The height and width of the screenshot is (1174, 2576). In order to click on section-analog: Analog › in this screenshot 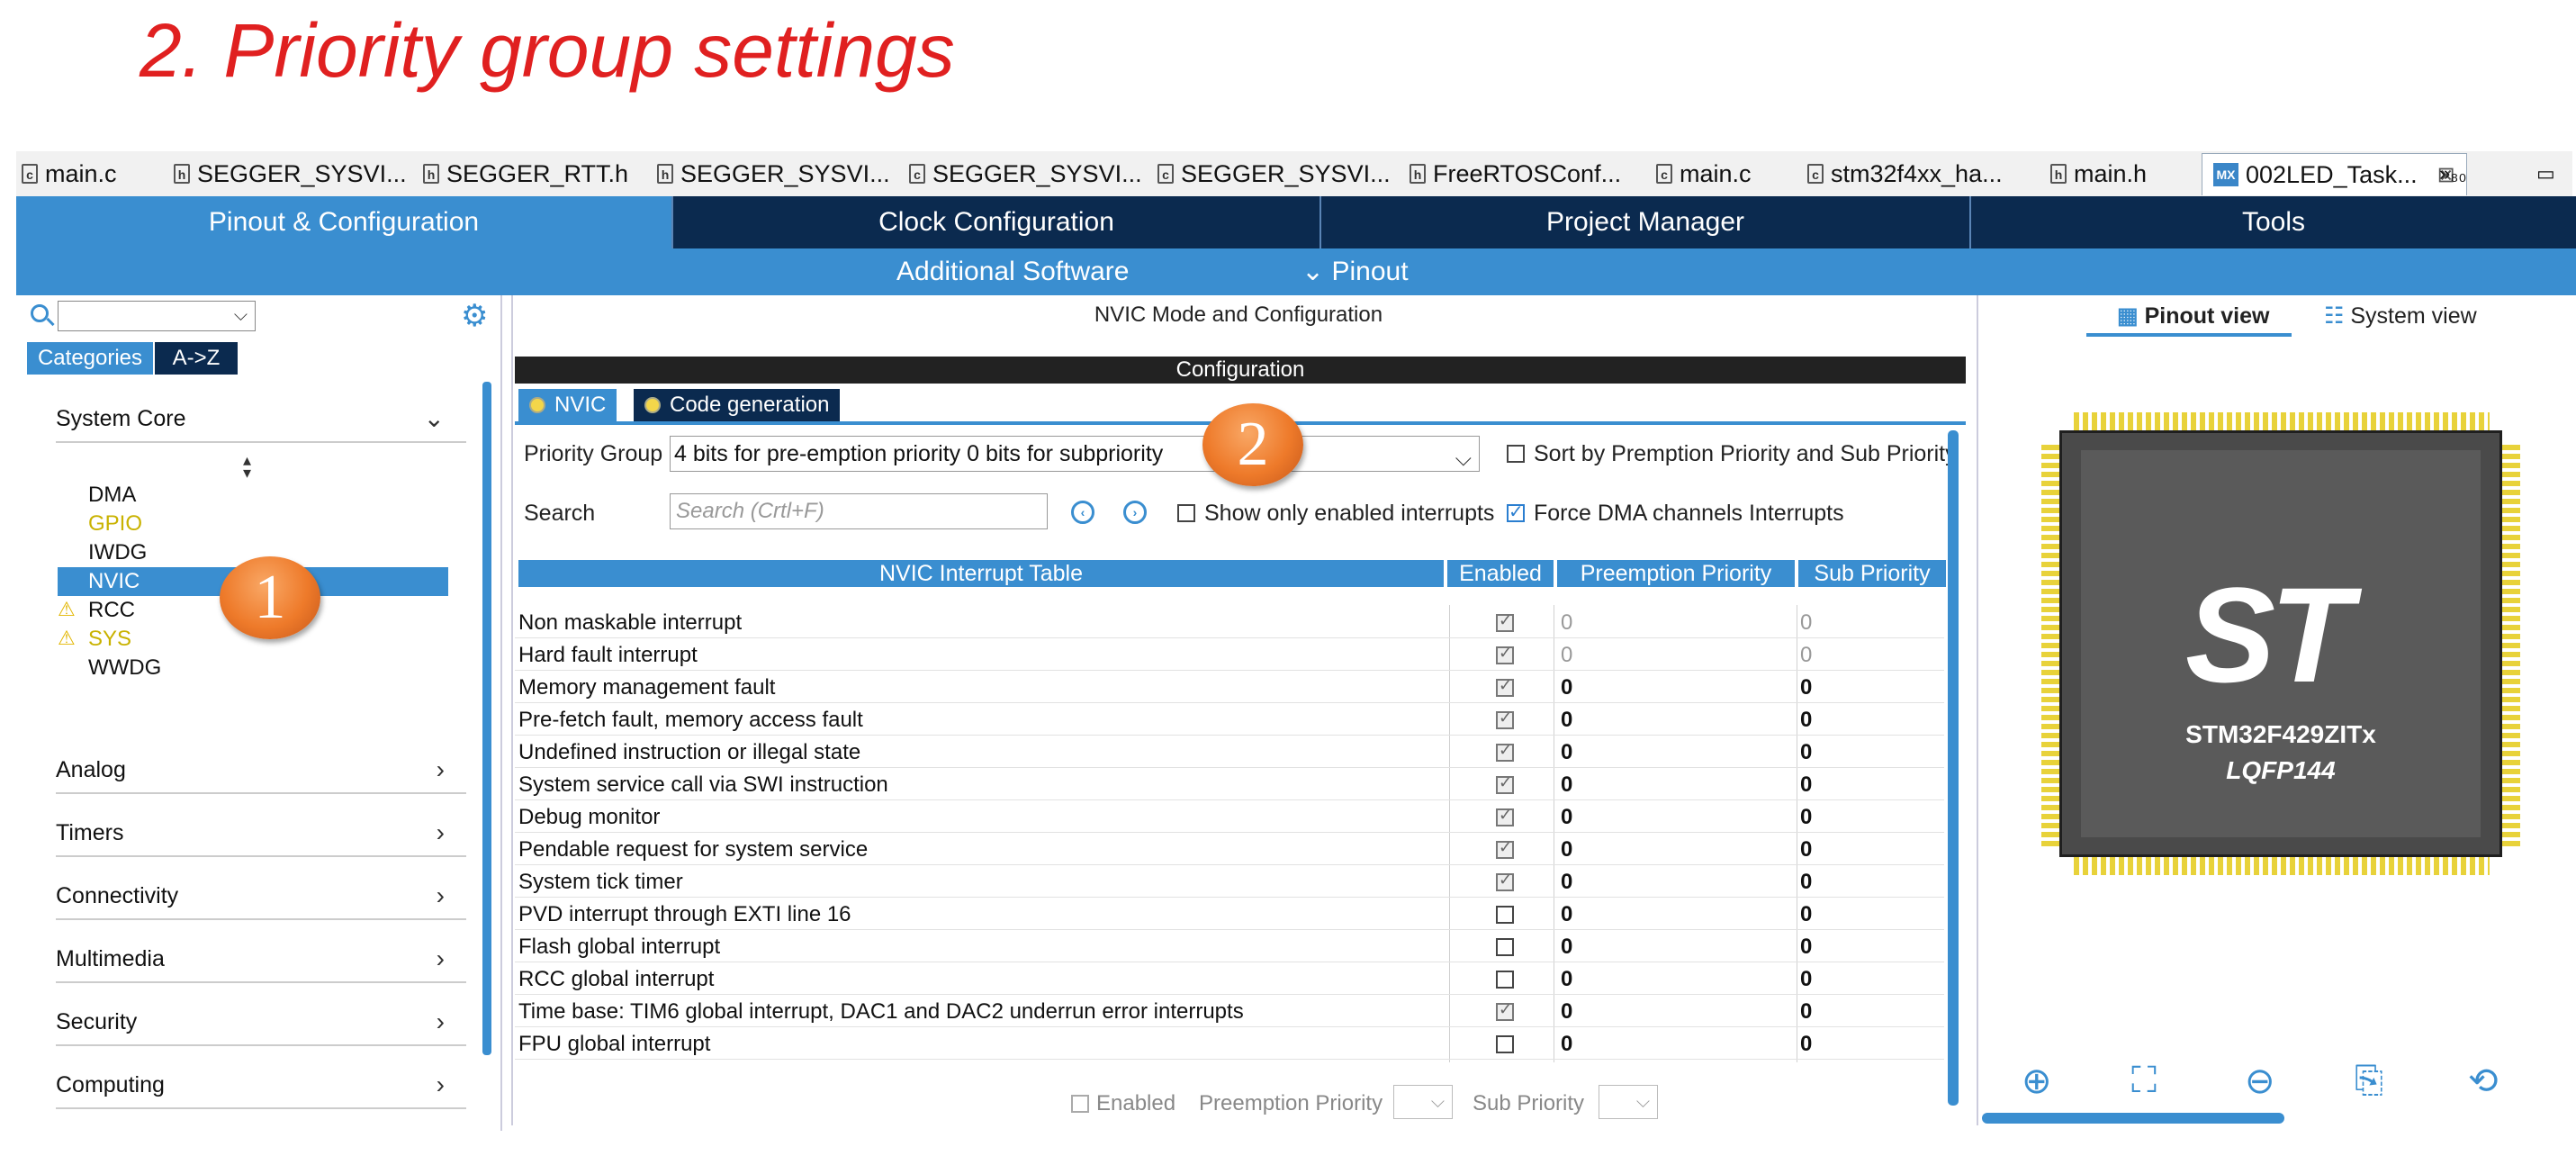, I will do `click(261, 770)`.